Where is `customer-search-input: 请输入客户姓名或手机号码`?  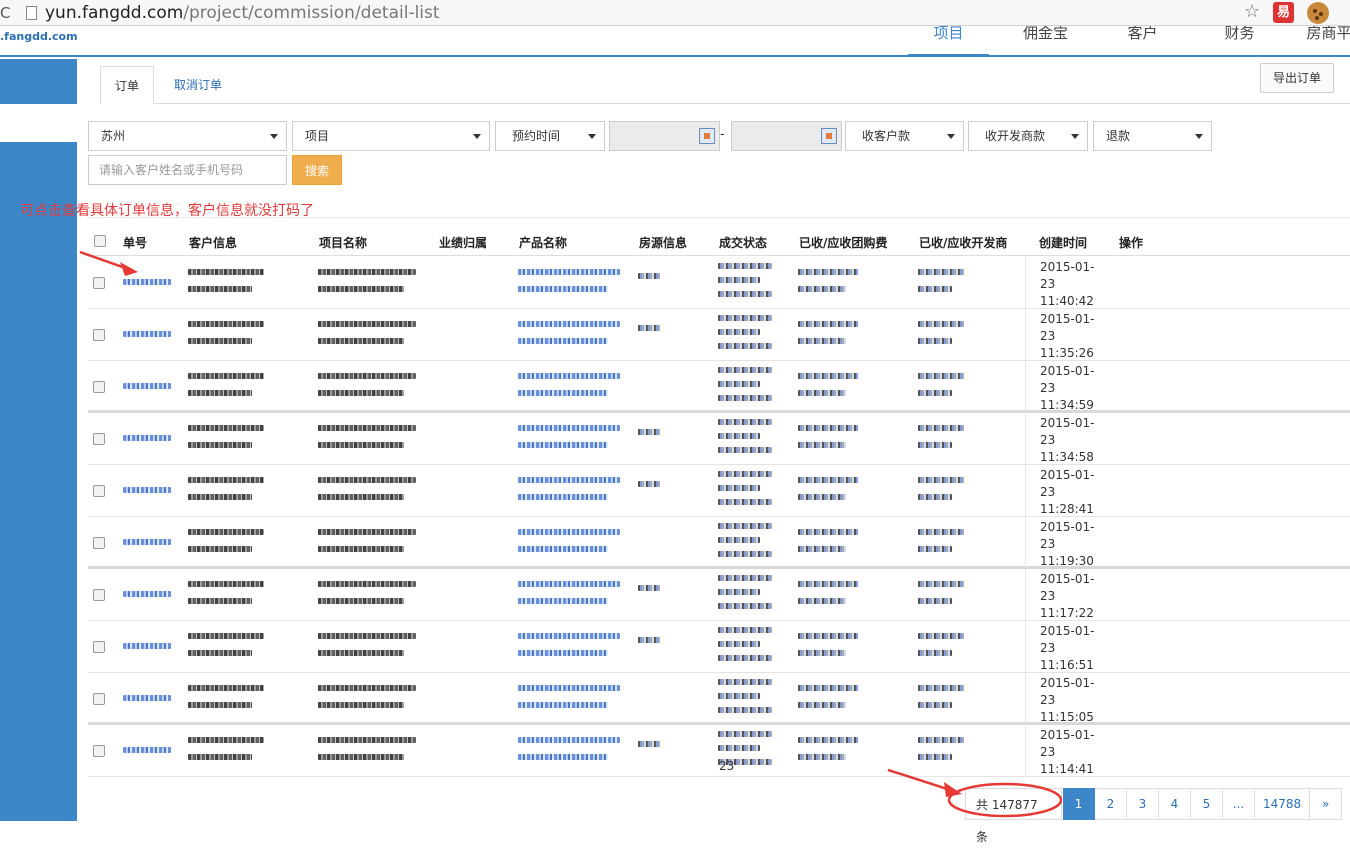
customer-search-input: 请输入客户姓名或手机号码 is located at coordinates (187, 170).